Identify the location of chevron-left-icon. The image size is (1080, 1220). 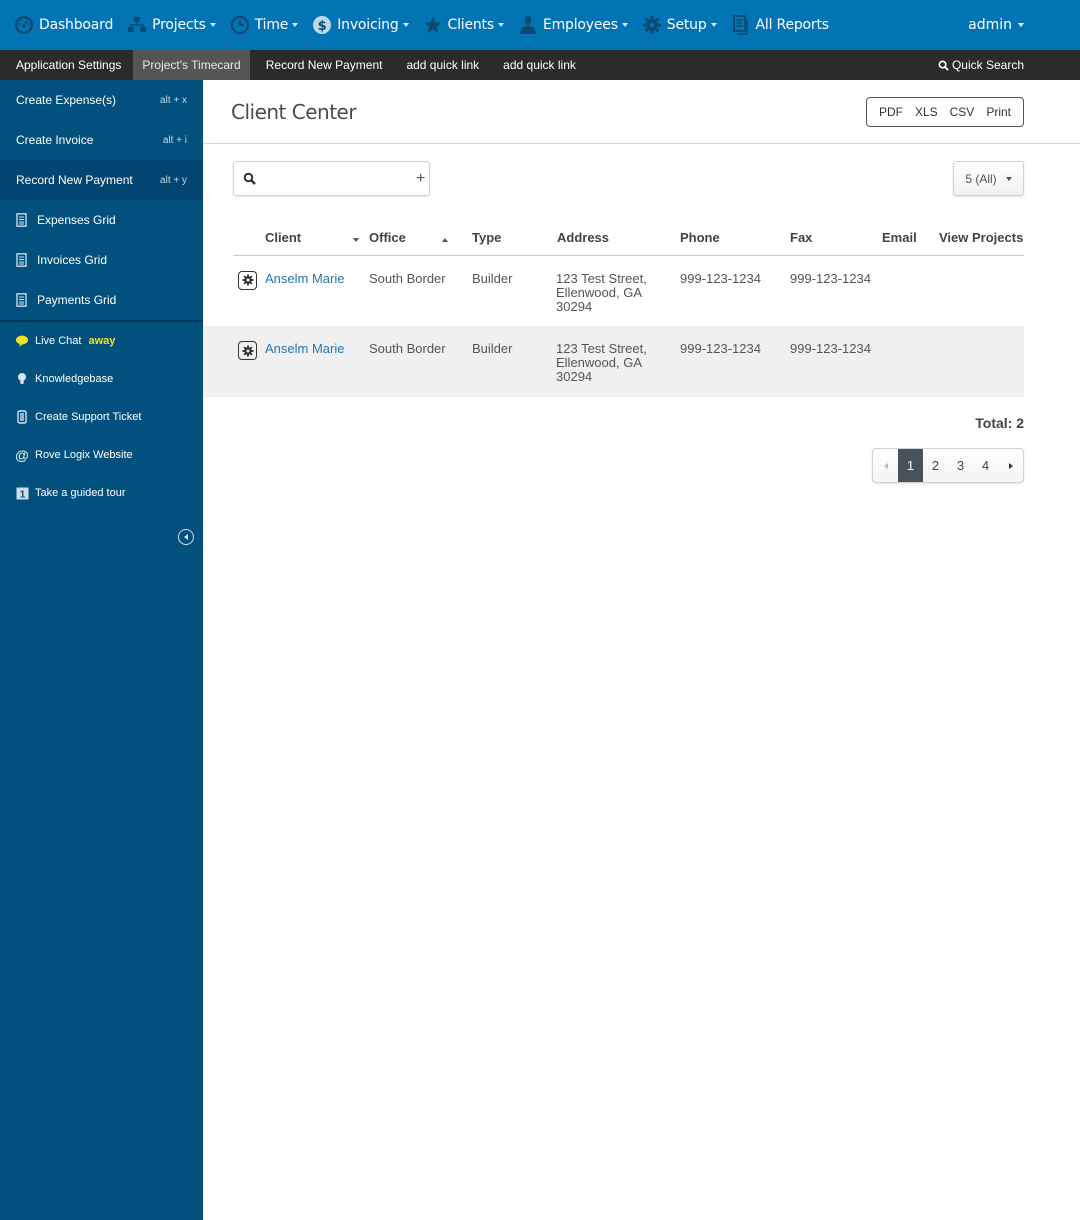
(185, 537).